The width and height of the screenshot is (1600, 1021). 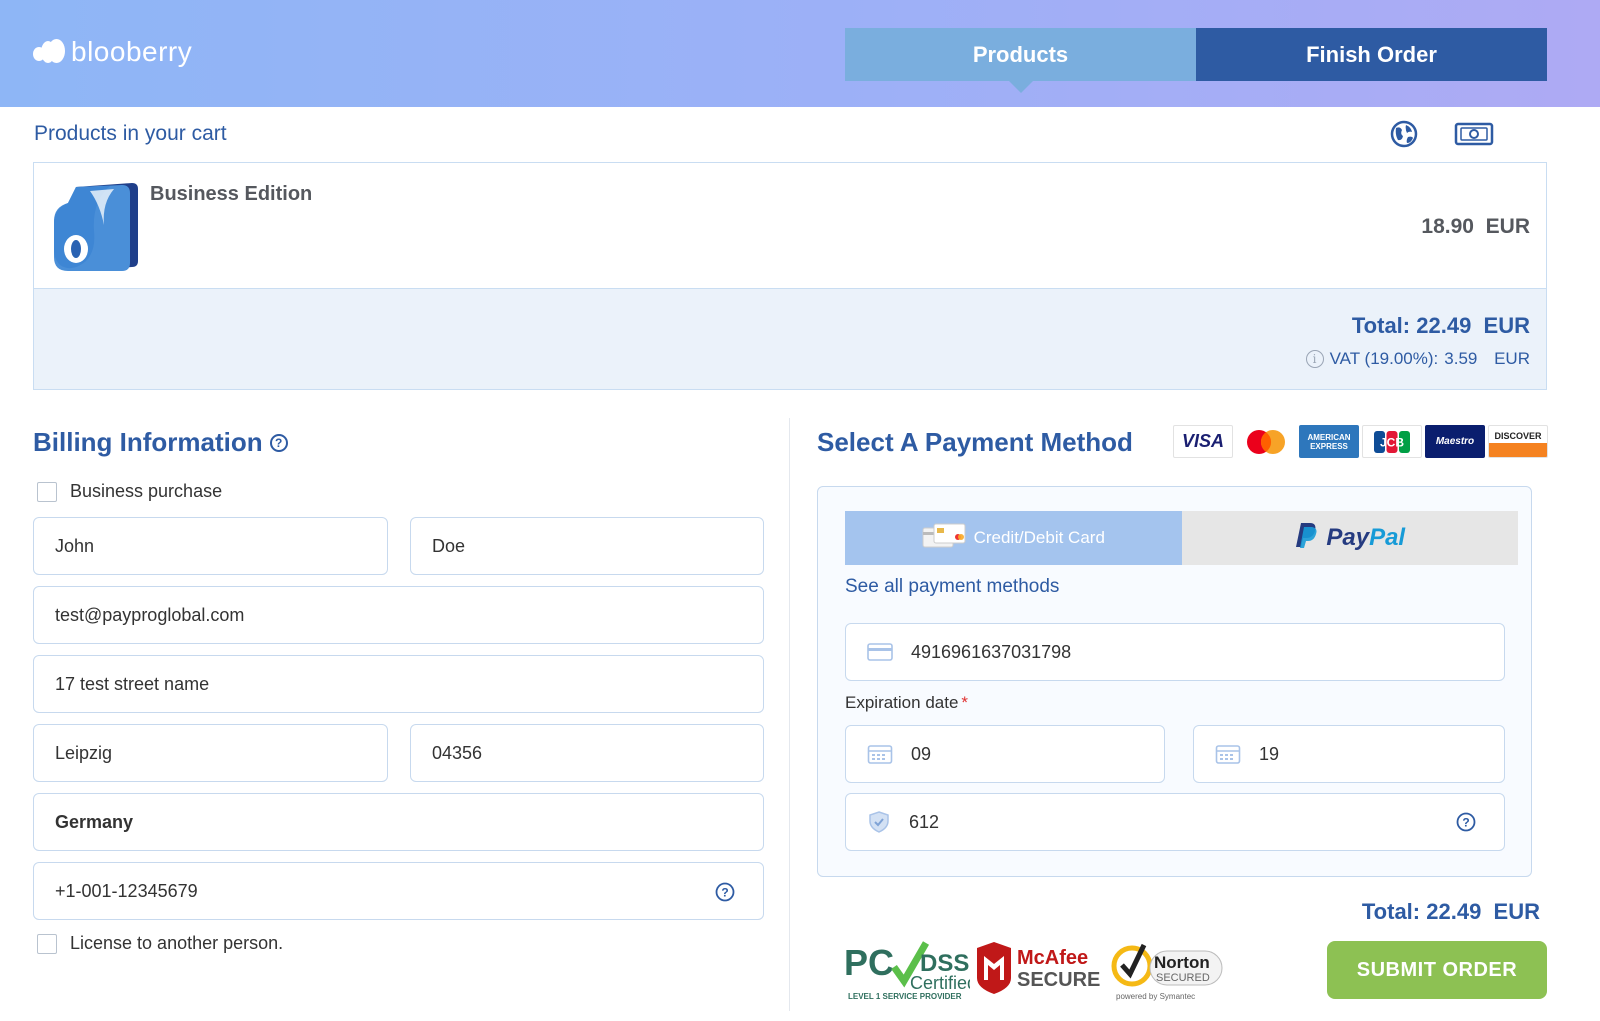 I want to click on tab-credit-debit-card: Credit/Debit Card, so click(x=1013, y=538).